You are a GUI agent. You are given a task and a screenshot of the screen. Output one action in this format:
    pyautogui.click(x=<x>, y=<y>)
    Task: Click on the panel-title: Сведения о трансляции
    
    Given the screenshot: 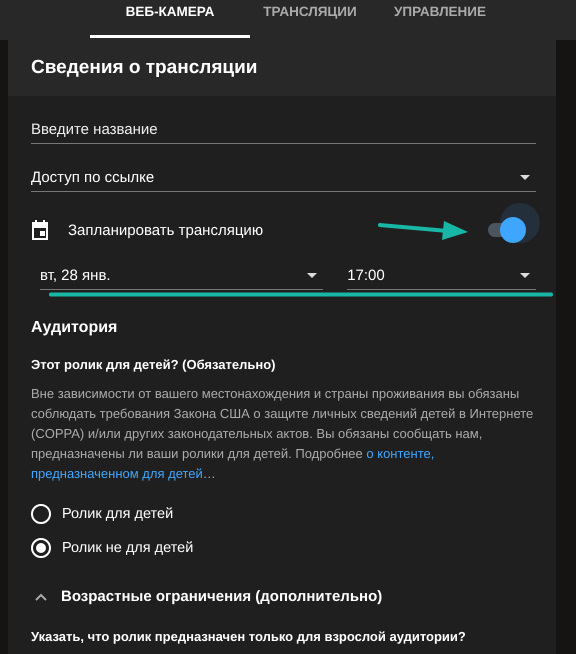 What is the action you would take?
    pyautogui.click(x=144, y=68)
    